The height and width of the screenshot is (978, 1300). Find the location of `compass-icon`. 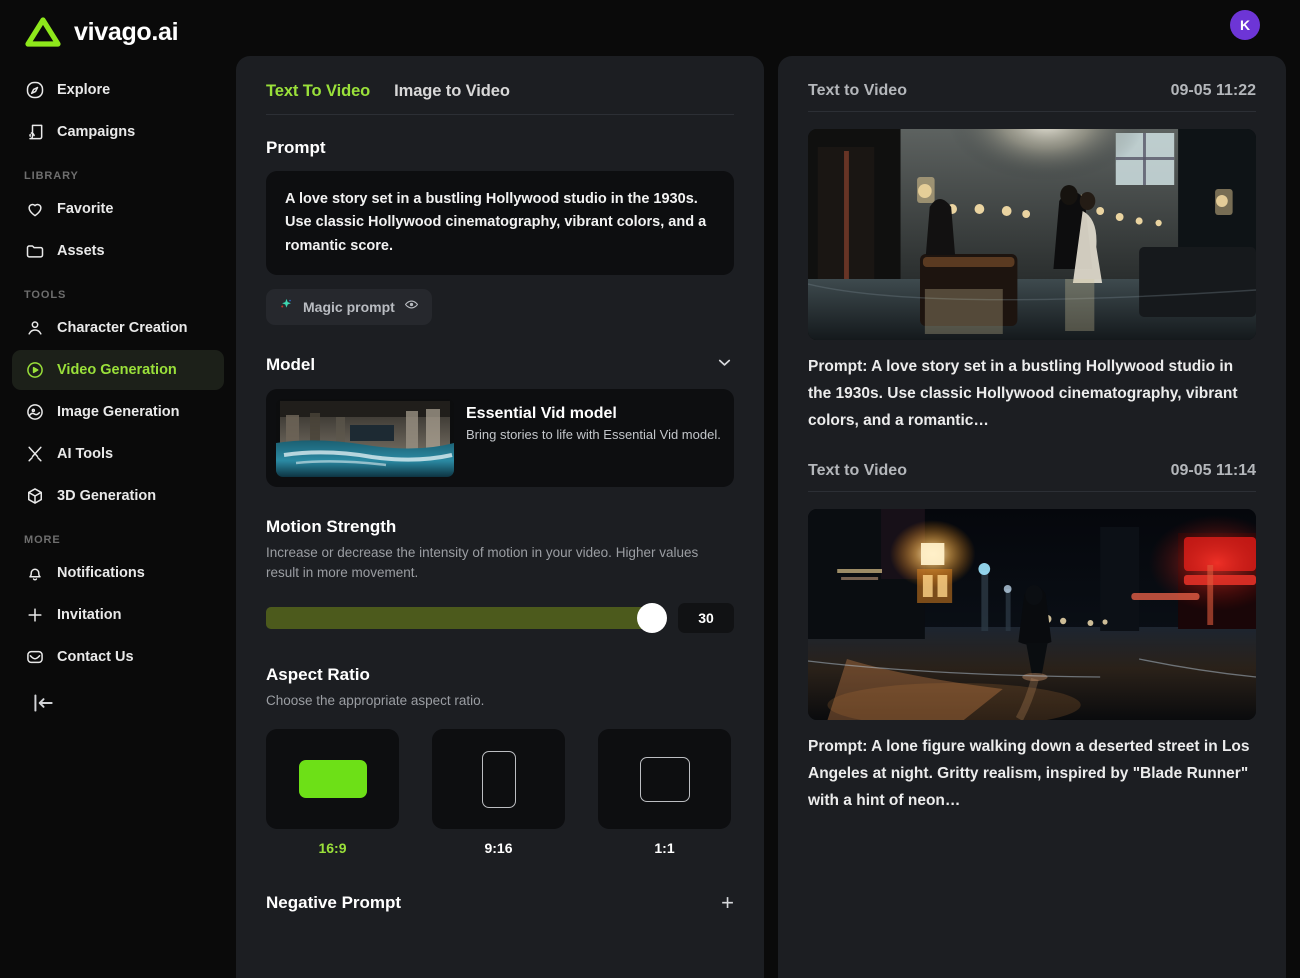

compass-icon is located at coordinates (34, 90).